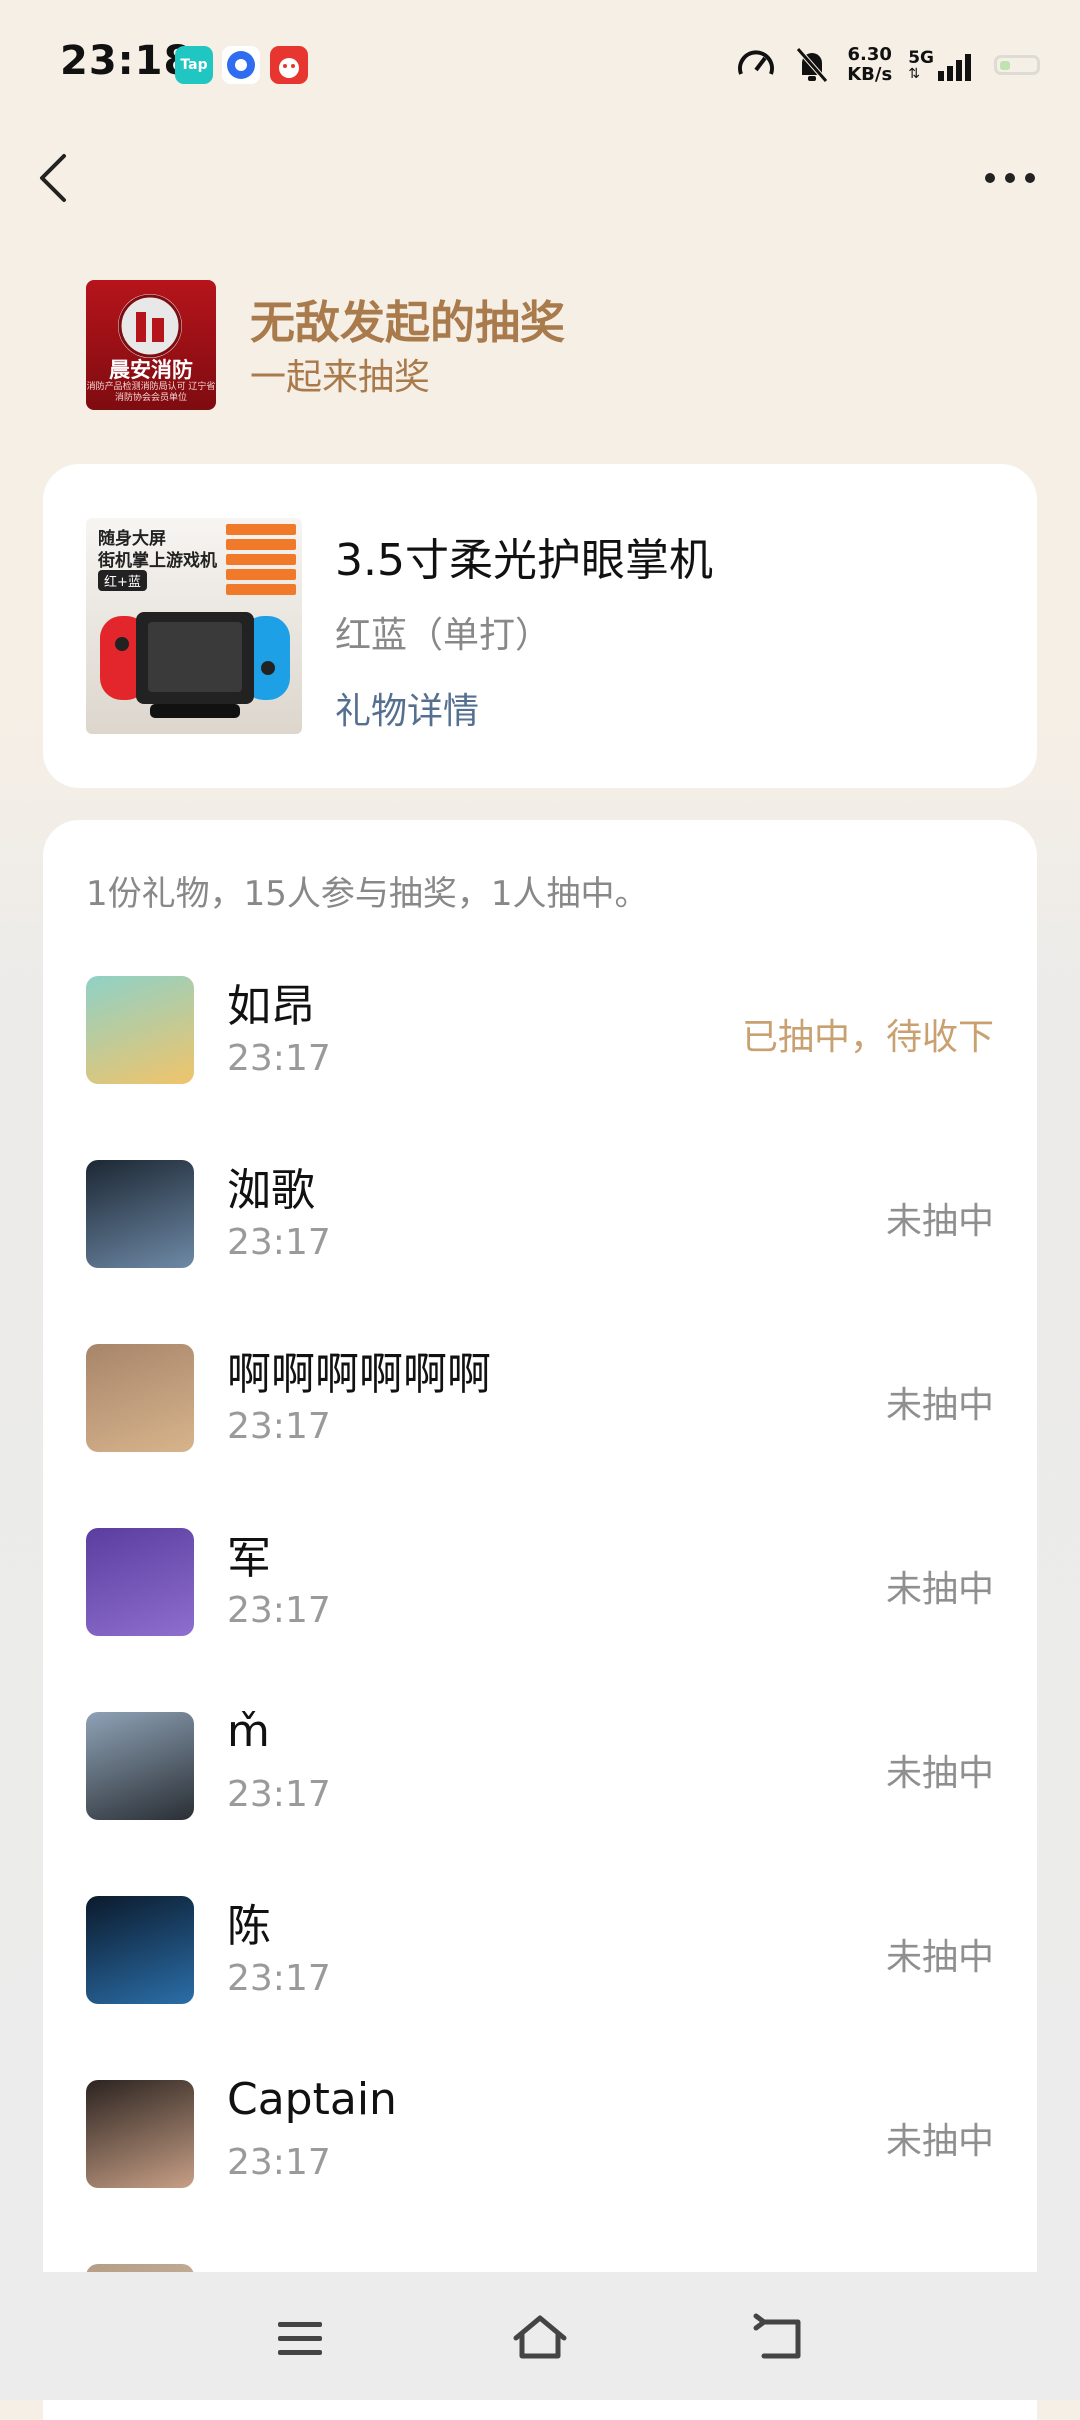 Image resolution: width=1080 pixels, height=2420 pixels. I want to click on taptap-app-icon: Tap, so click(194, 65).